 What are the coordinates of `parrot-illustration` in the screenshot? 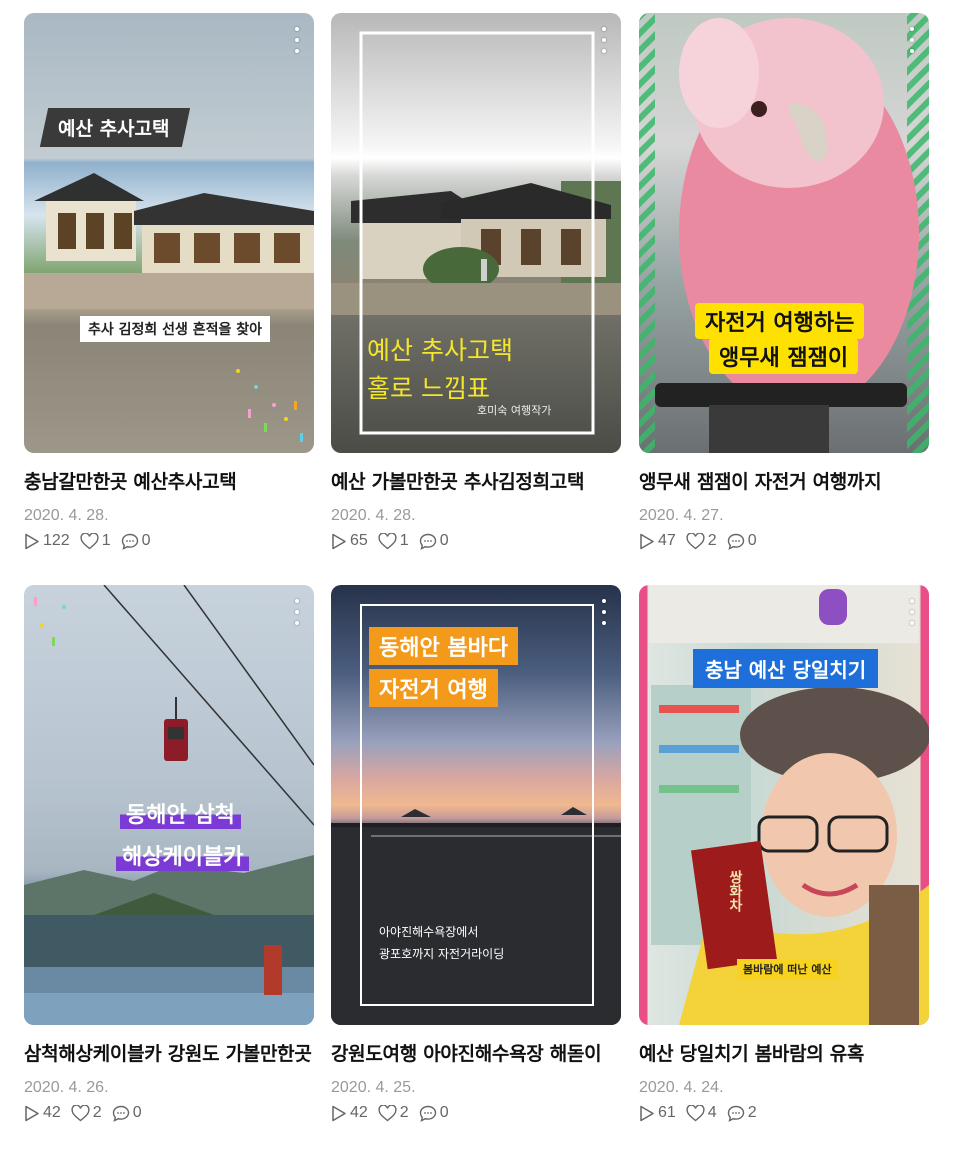 It's located at (784, 233).